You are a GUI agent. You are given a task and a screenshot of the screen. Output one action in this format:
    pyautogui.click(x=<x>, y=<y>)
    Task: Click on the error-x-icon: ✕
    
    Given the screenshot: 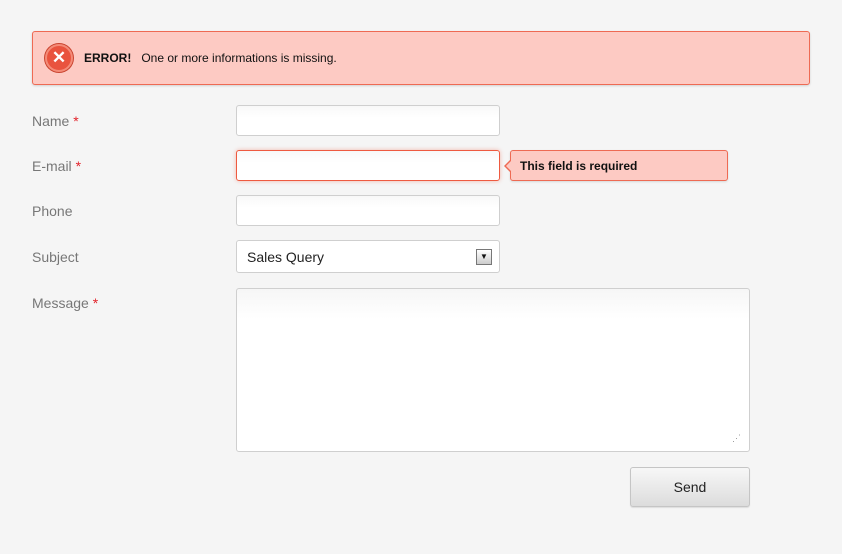 What is the action you would take?
    pyautogui.click(x=59, y=58)
    